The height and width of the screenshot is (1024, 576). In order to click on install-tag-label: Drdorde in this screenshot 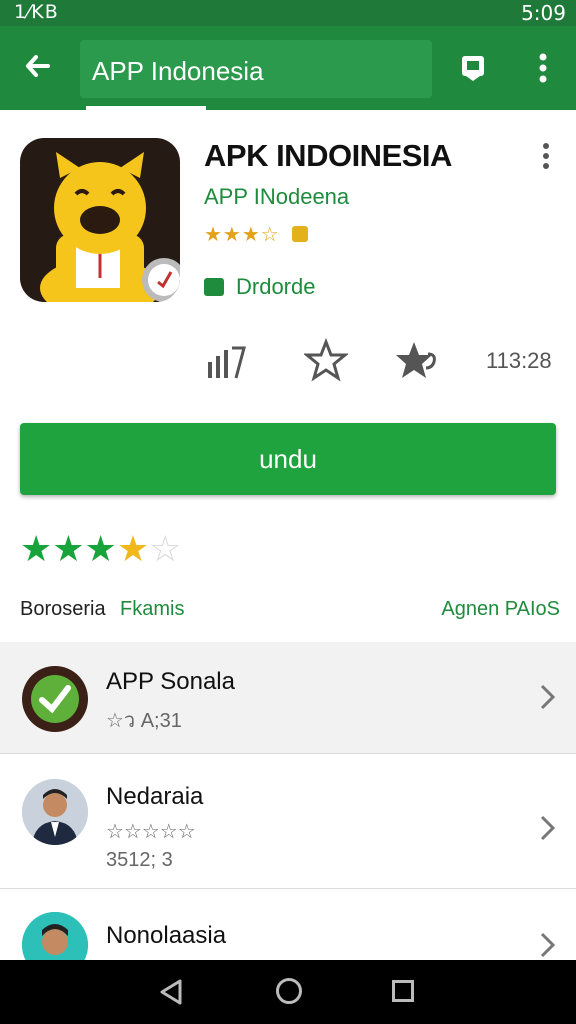, I will do `click(276, 286)`.